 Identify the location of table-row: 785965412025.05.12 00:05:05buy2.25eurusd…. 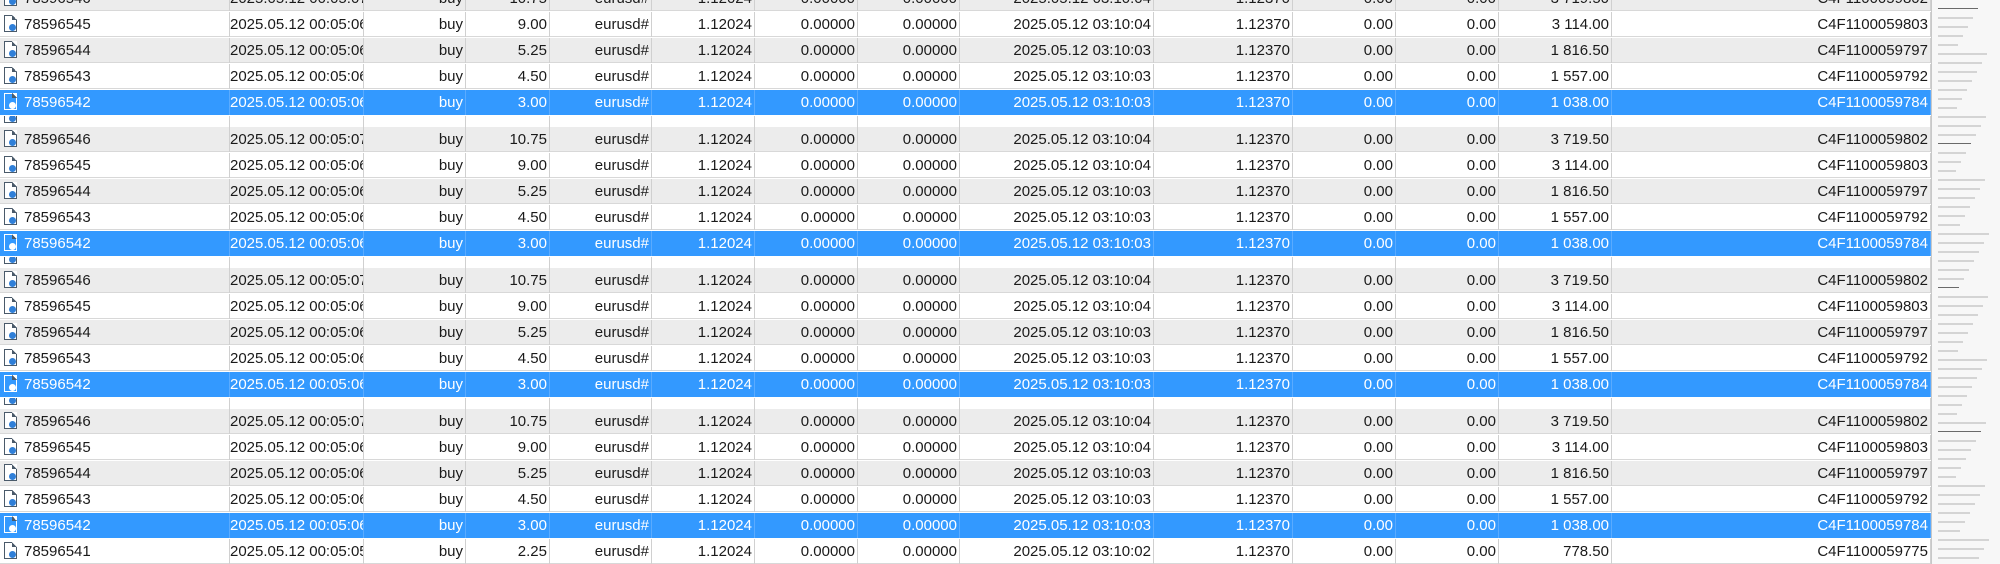
(965, 551).